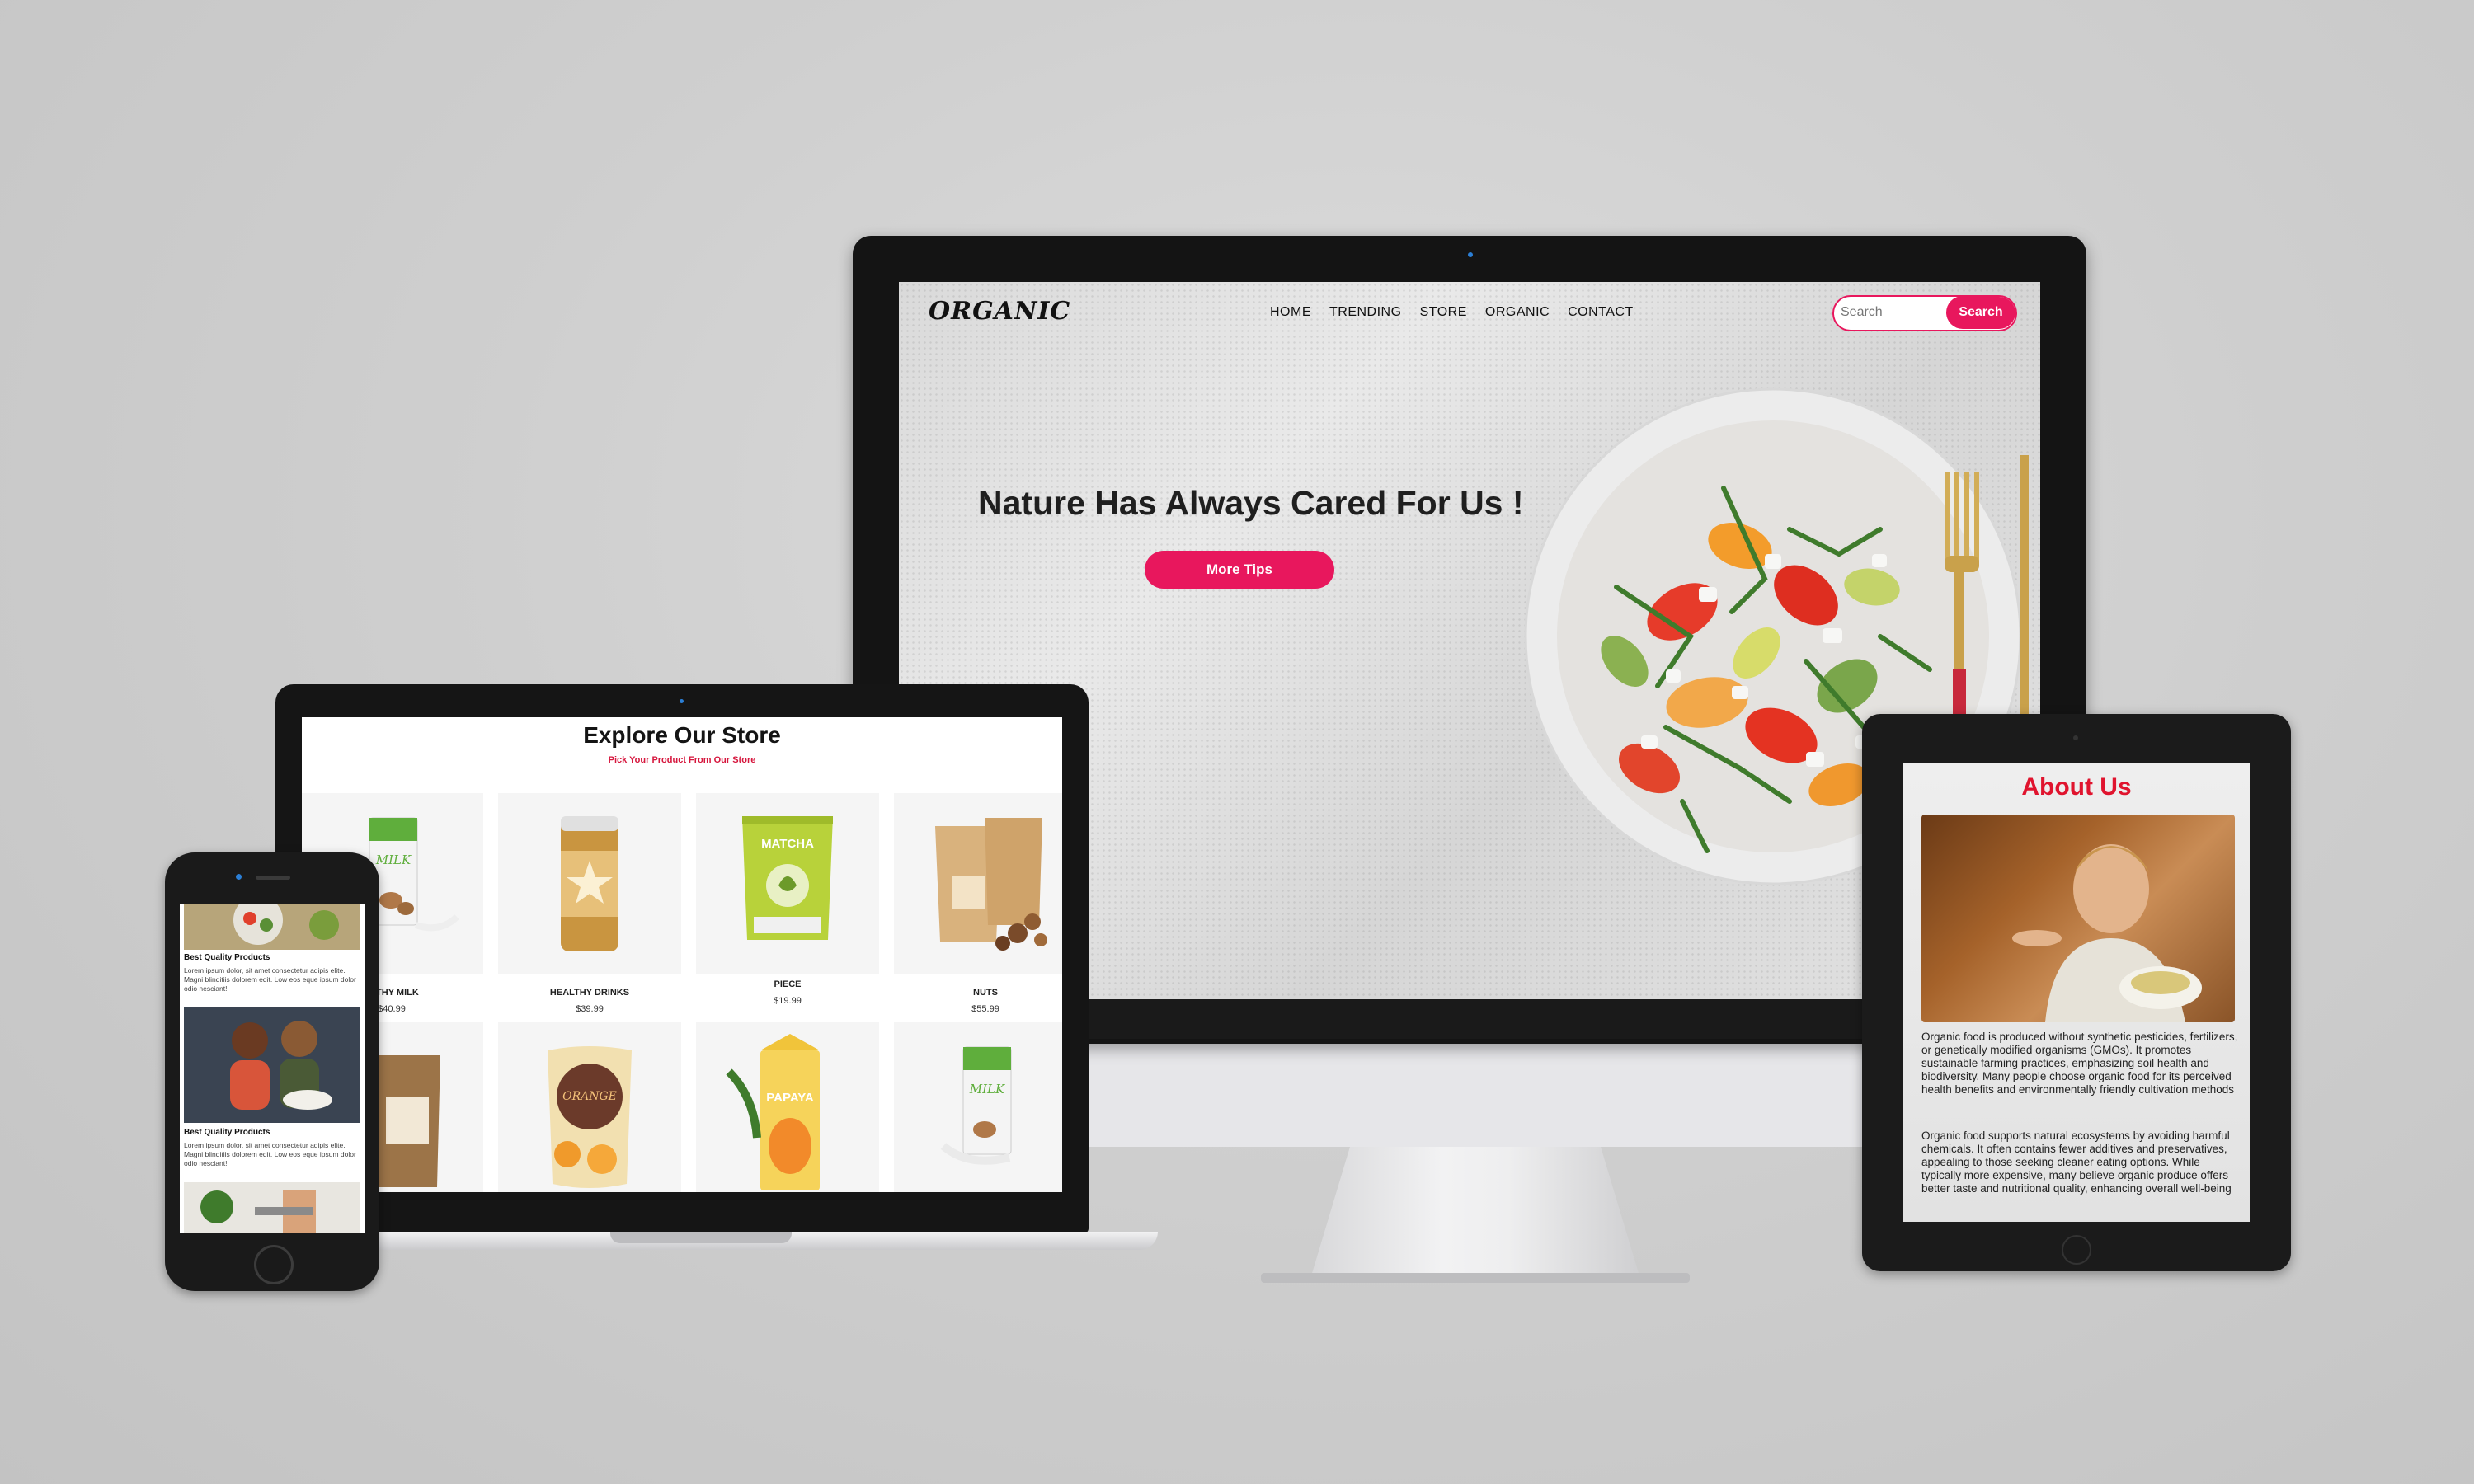 The image size is (2474, 1484). Describe the element at coordinates (701, 1237) in the screenshot. I see `laptop-notch` at that location.